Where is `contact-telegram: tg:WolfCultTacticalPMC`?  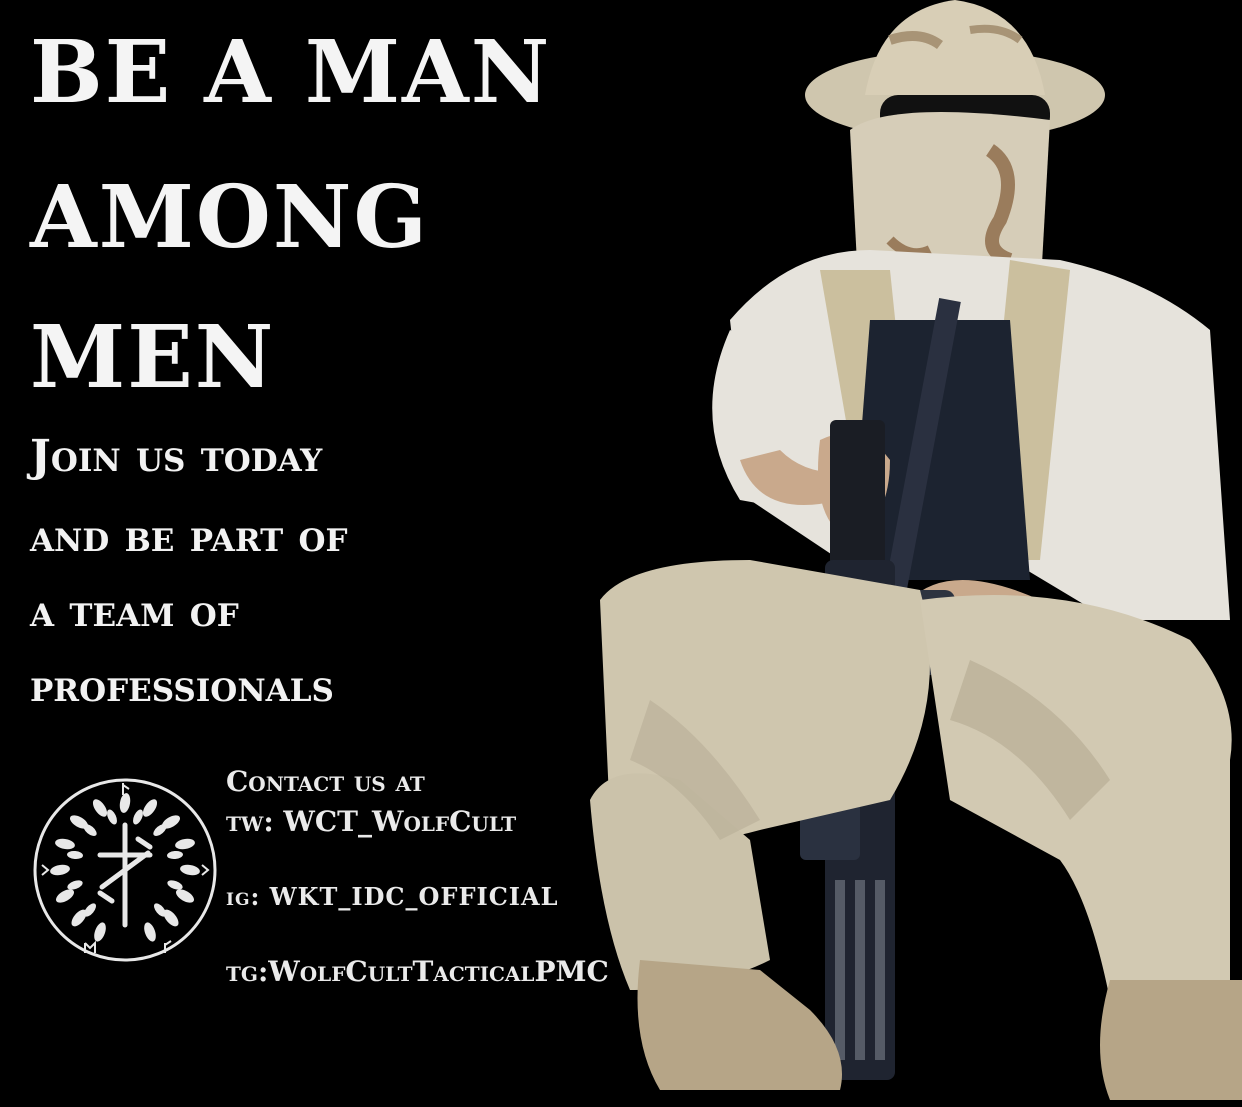
contact-telegram: tg:WolfCultTacticalPMC is located at coordinates (417, 971).